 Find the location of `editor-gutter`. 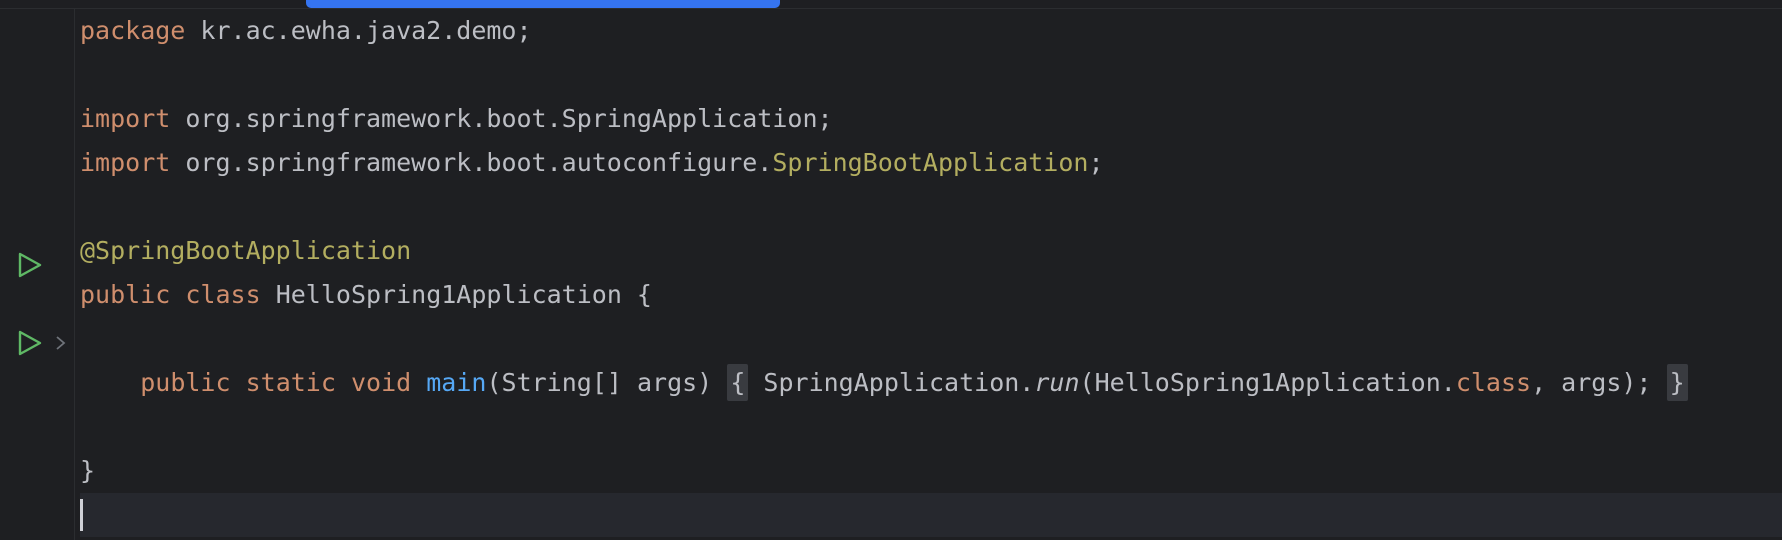

editor-gutter is located at coordinates (37, 274).